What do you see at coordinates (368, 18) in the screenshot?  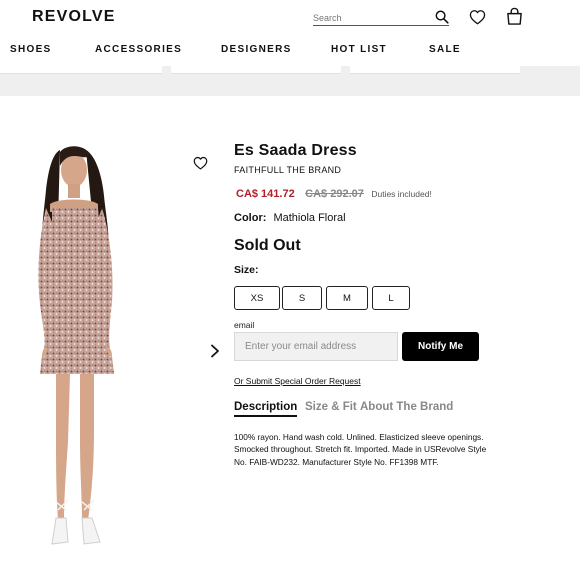 I see `search-input` at bounding box center [368, 18].